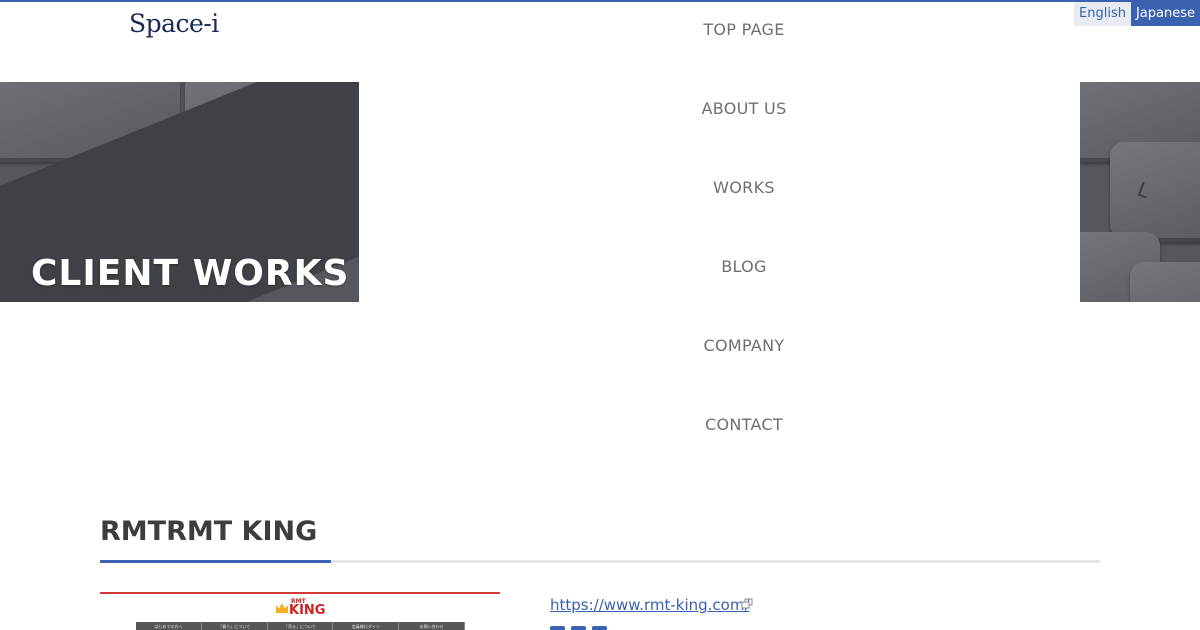 Image resolution: width=1200 pixels, height=630 pixels. Describe the element at coordinates (744, 424) in the screenshot. I see `nav-item-contact: CONTACT` at that location.